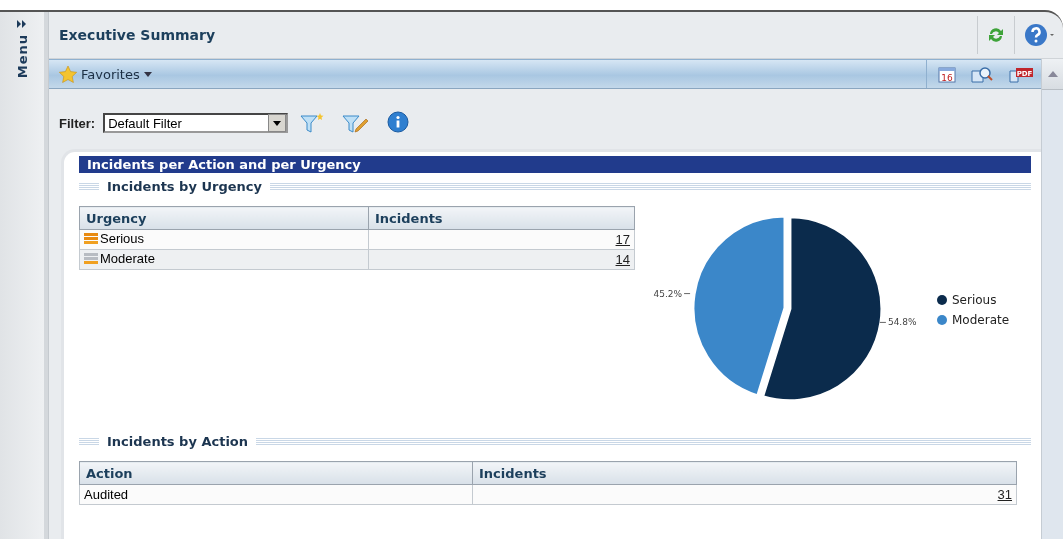 The height and width of the screenshot is (539, 1063). I want to click on table-cell: Audited, so click(106, 494).